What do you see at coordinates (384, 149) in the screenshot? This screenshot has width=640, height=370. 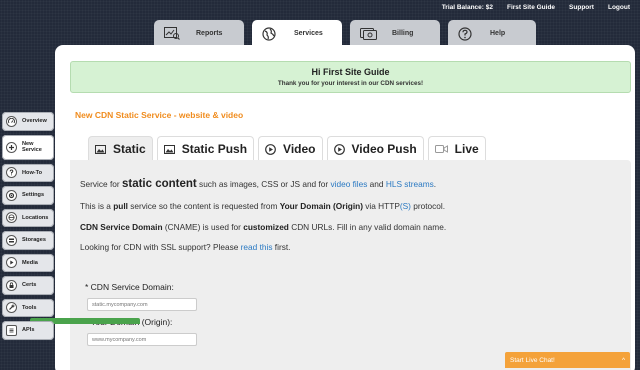 I see `tab-video-push-label: Video Push` at bounding box center [384, 149].